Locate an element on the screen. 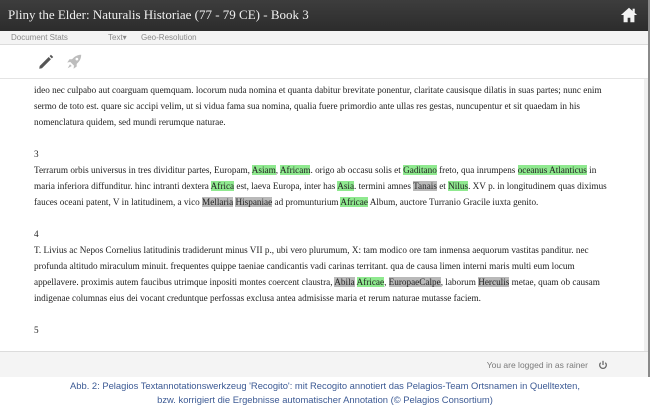  paragraph-number: 4 is located at coordinates (36, 234).